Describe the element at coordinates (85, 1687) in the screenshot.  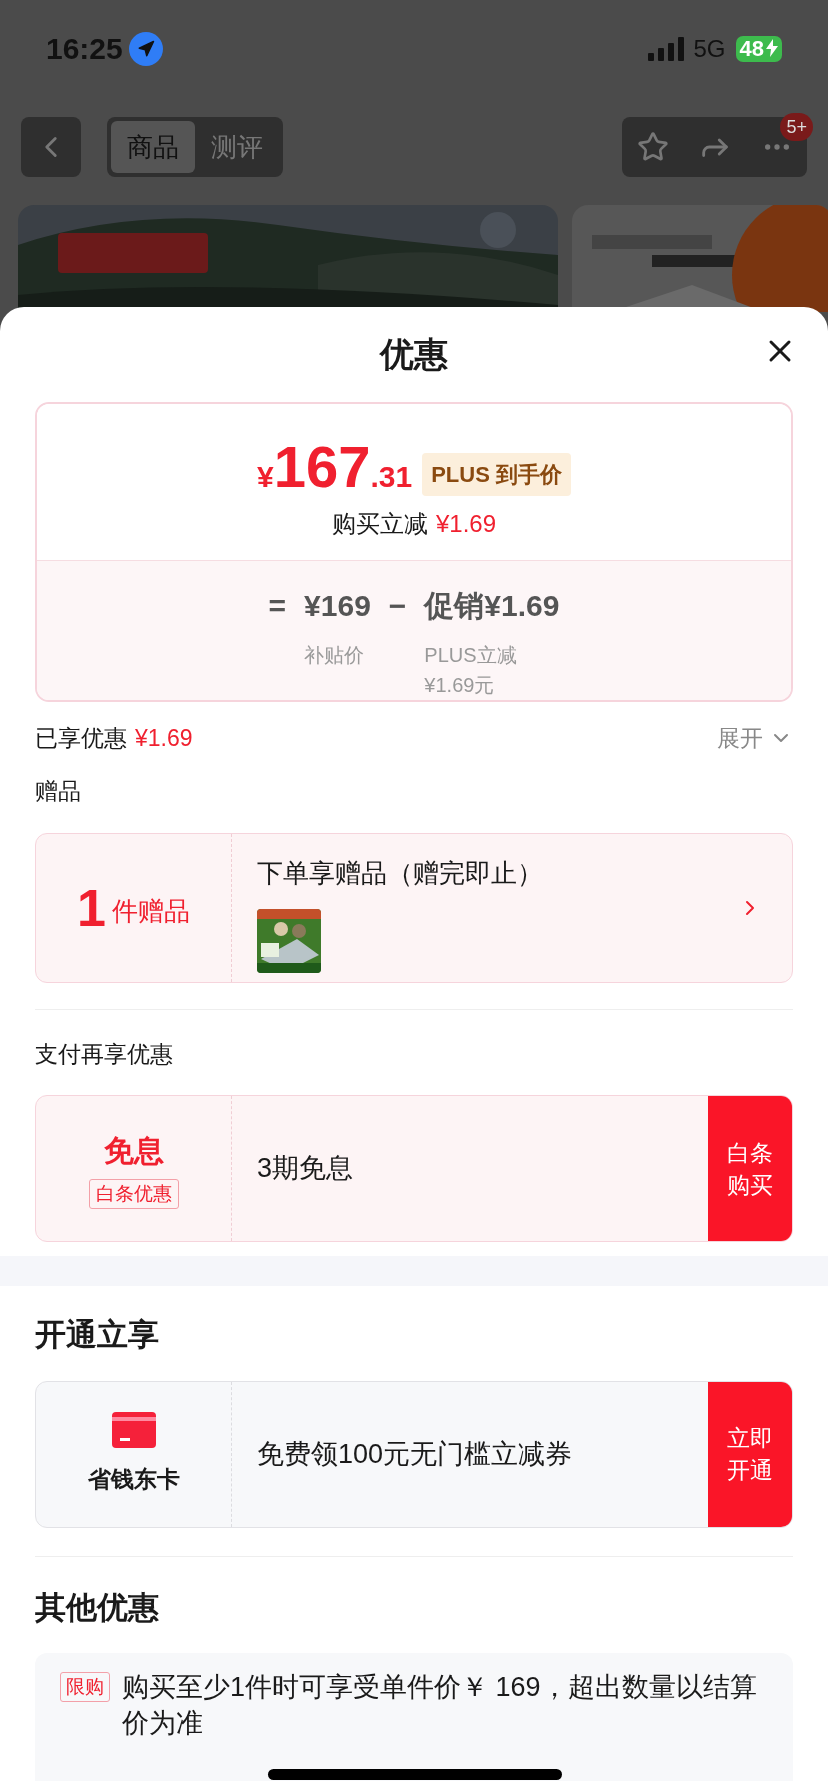
I see `limit-tag: 限购` at that location.